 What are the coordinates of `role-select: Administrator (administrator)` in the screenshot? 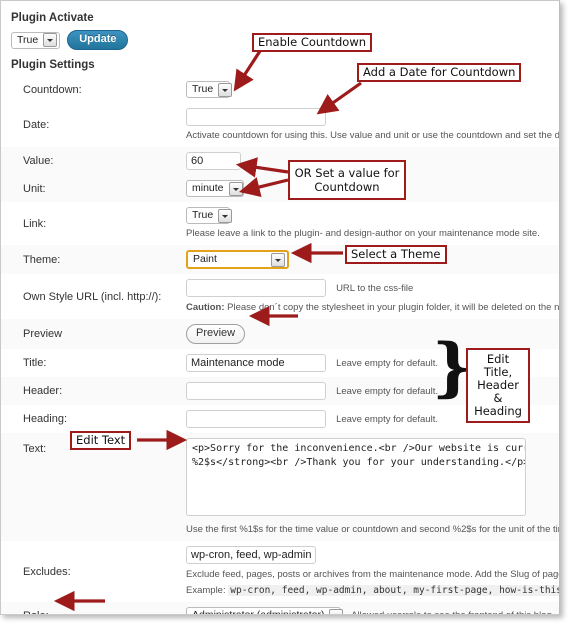 It's located at (265, 611).